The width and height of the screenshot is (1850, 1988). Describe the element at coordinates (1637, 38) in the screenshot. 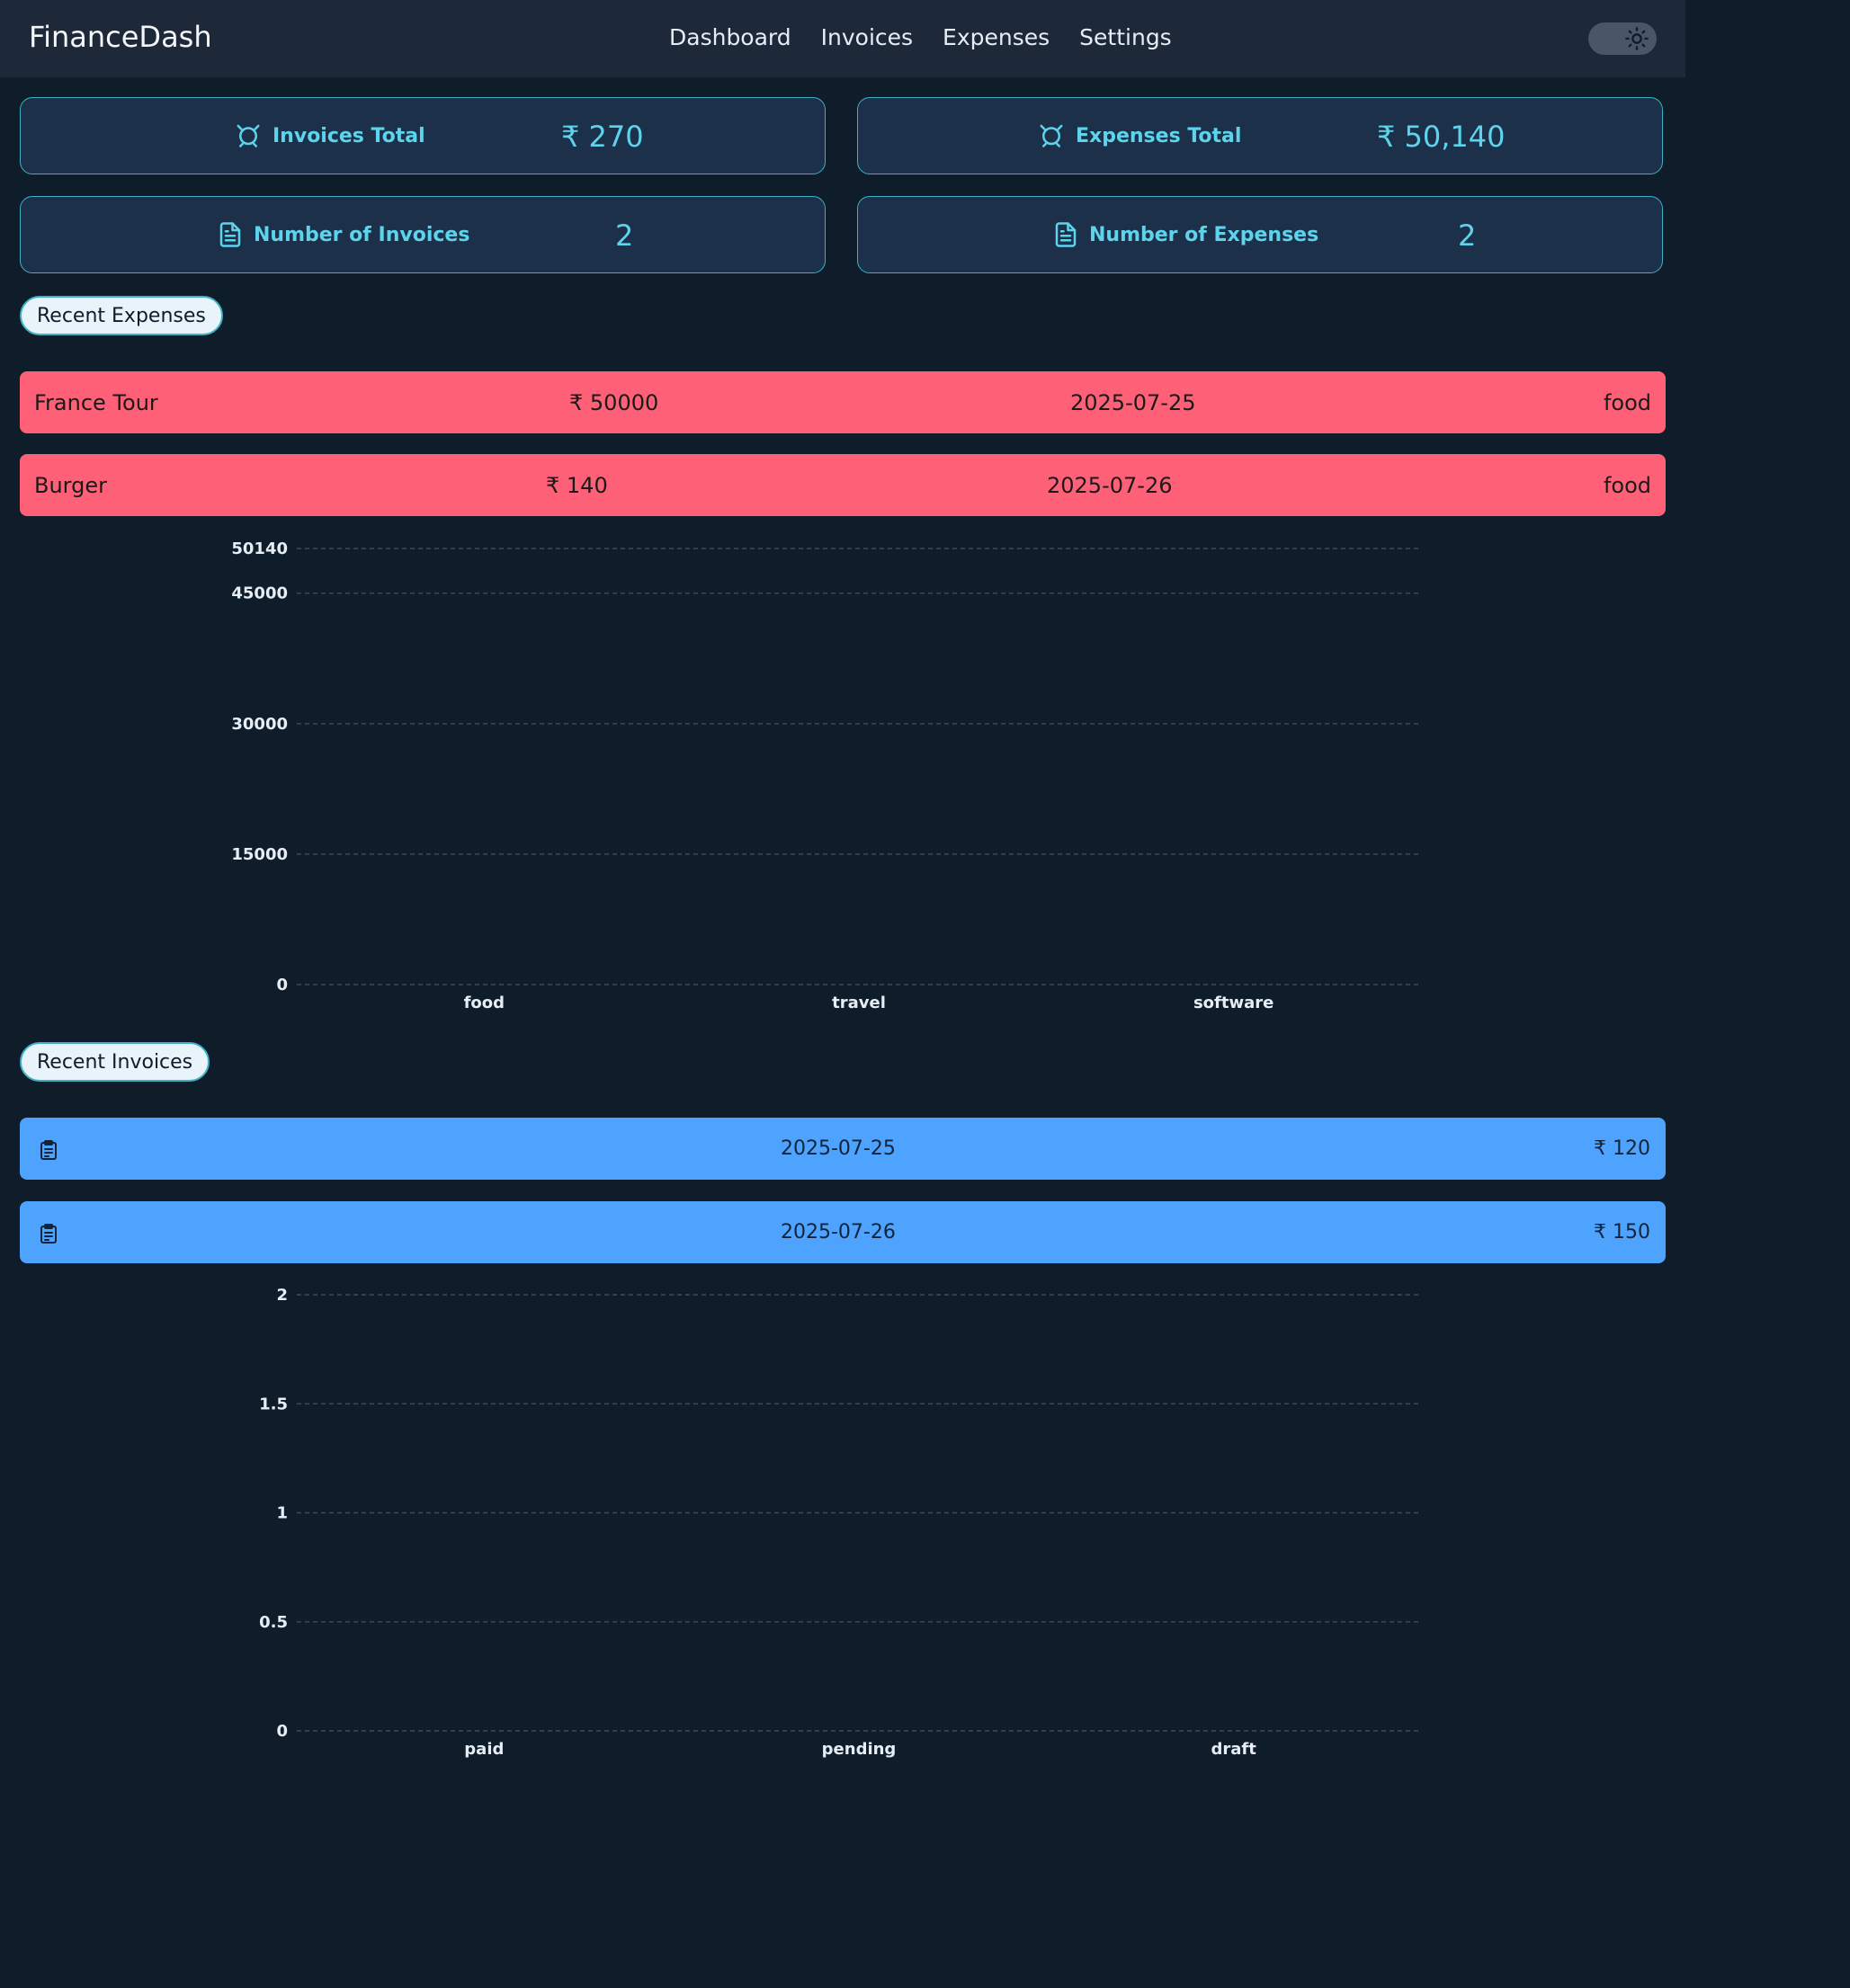

I see `sun-icon` at that location.